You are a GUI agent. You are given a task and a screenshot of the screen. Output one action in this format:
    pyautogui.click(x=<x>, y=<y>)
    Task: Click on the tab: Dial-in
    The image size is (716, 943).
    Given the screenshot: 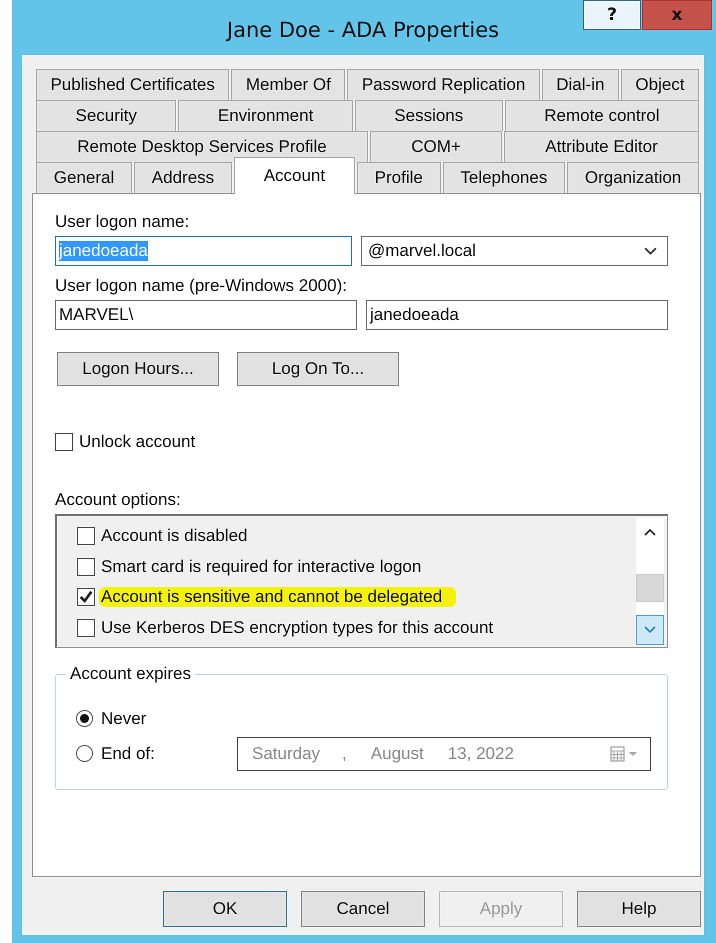 What is the action you would take?
    pyautogui.click(x=580, y=84)
    